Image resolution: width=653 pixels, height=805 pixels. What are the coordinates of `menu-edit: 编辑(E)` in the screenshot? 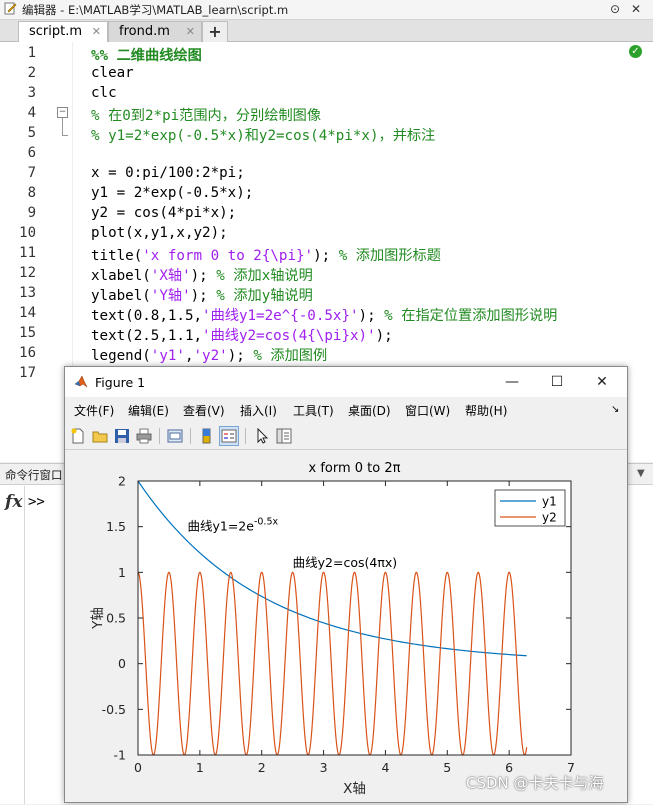 It's located at (148, 410).